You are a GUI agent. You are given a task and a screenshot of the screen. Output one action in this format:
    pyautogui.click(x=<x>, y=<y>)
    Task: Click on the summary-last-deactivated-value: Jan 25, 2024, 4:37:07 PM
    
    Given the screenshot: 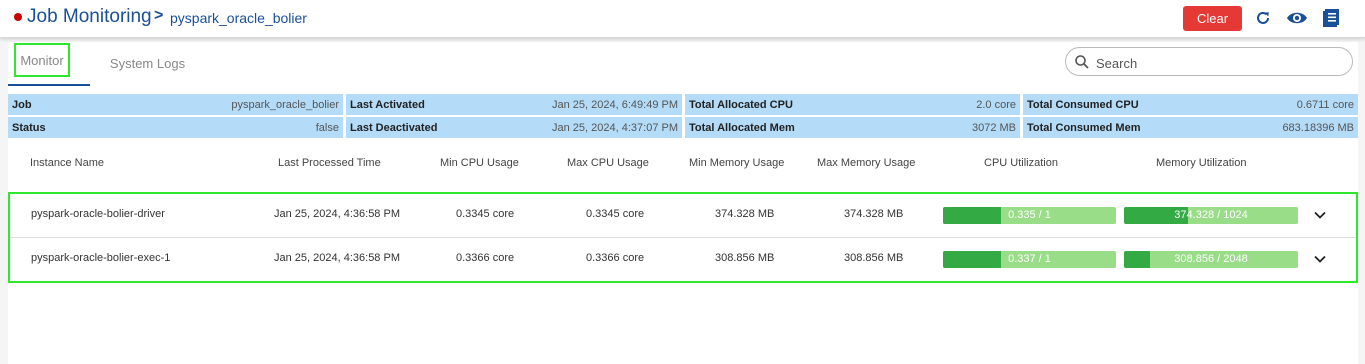 What is the action you would take?
    pyautogui.click(x=615, y=127)
    